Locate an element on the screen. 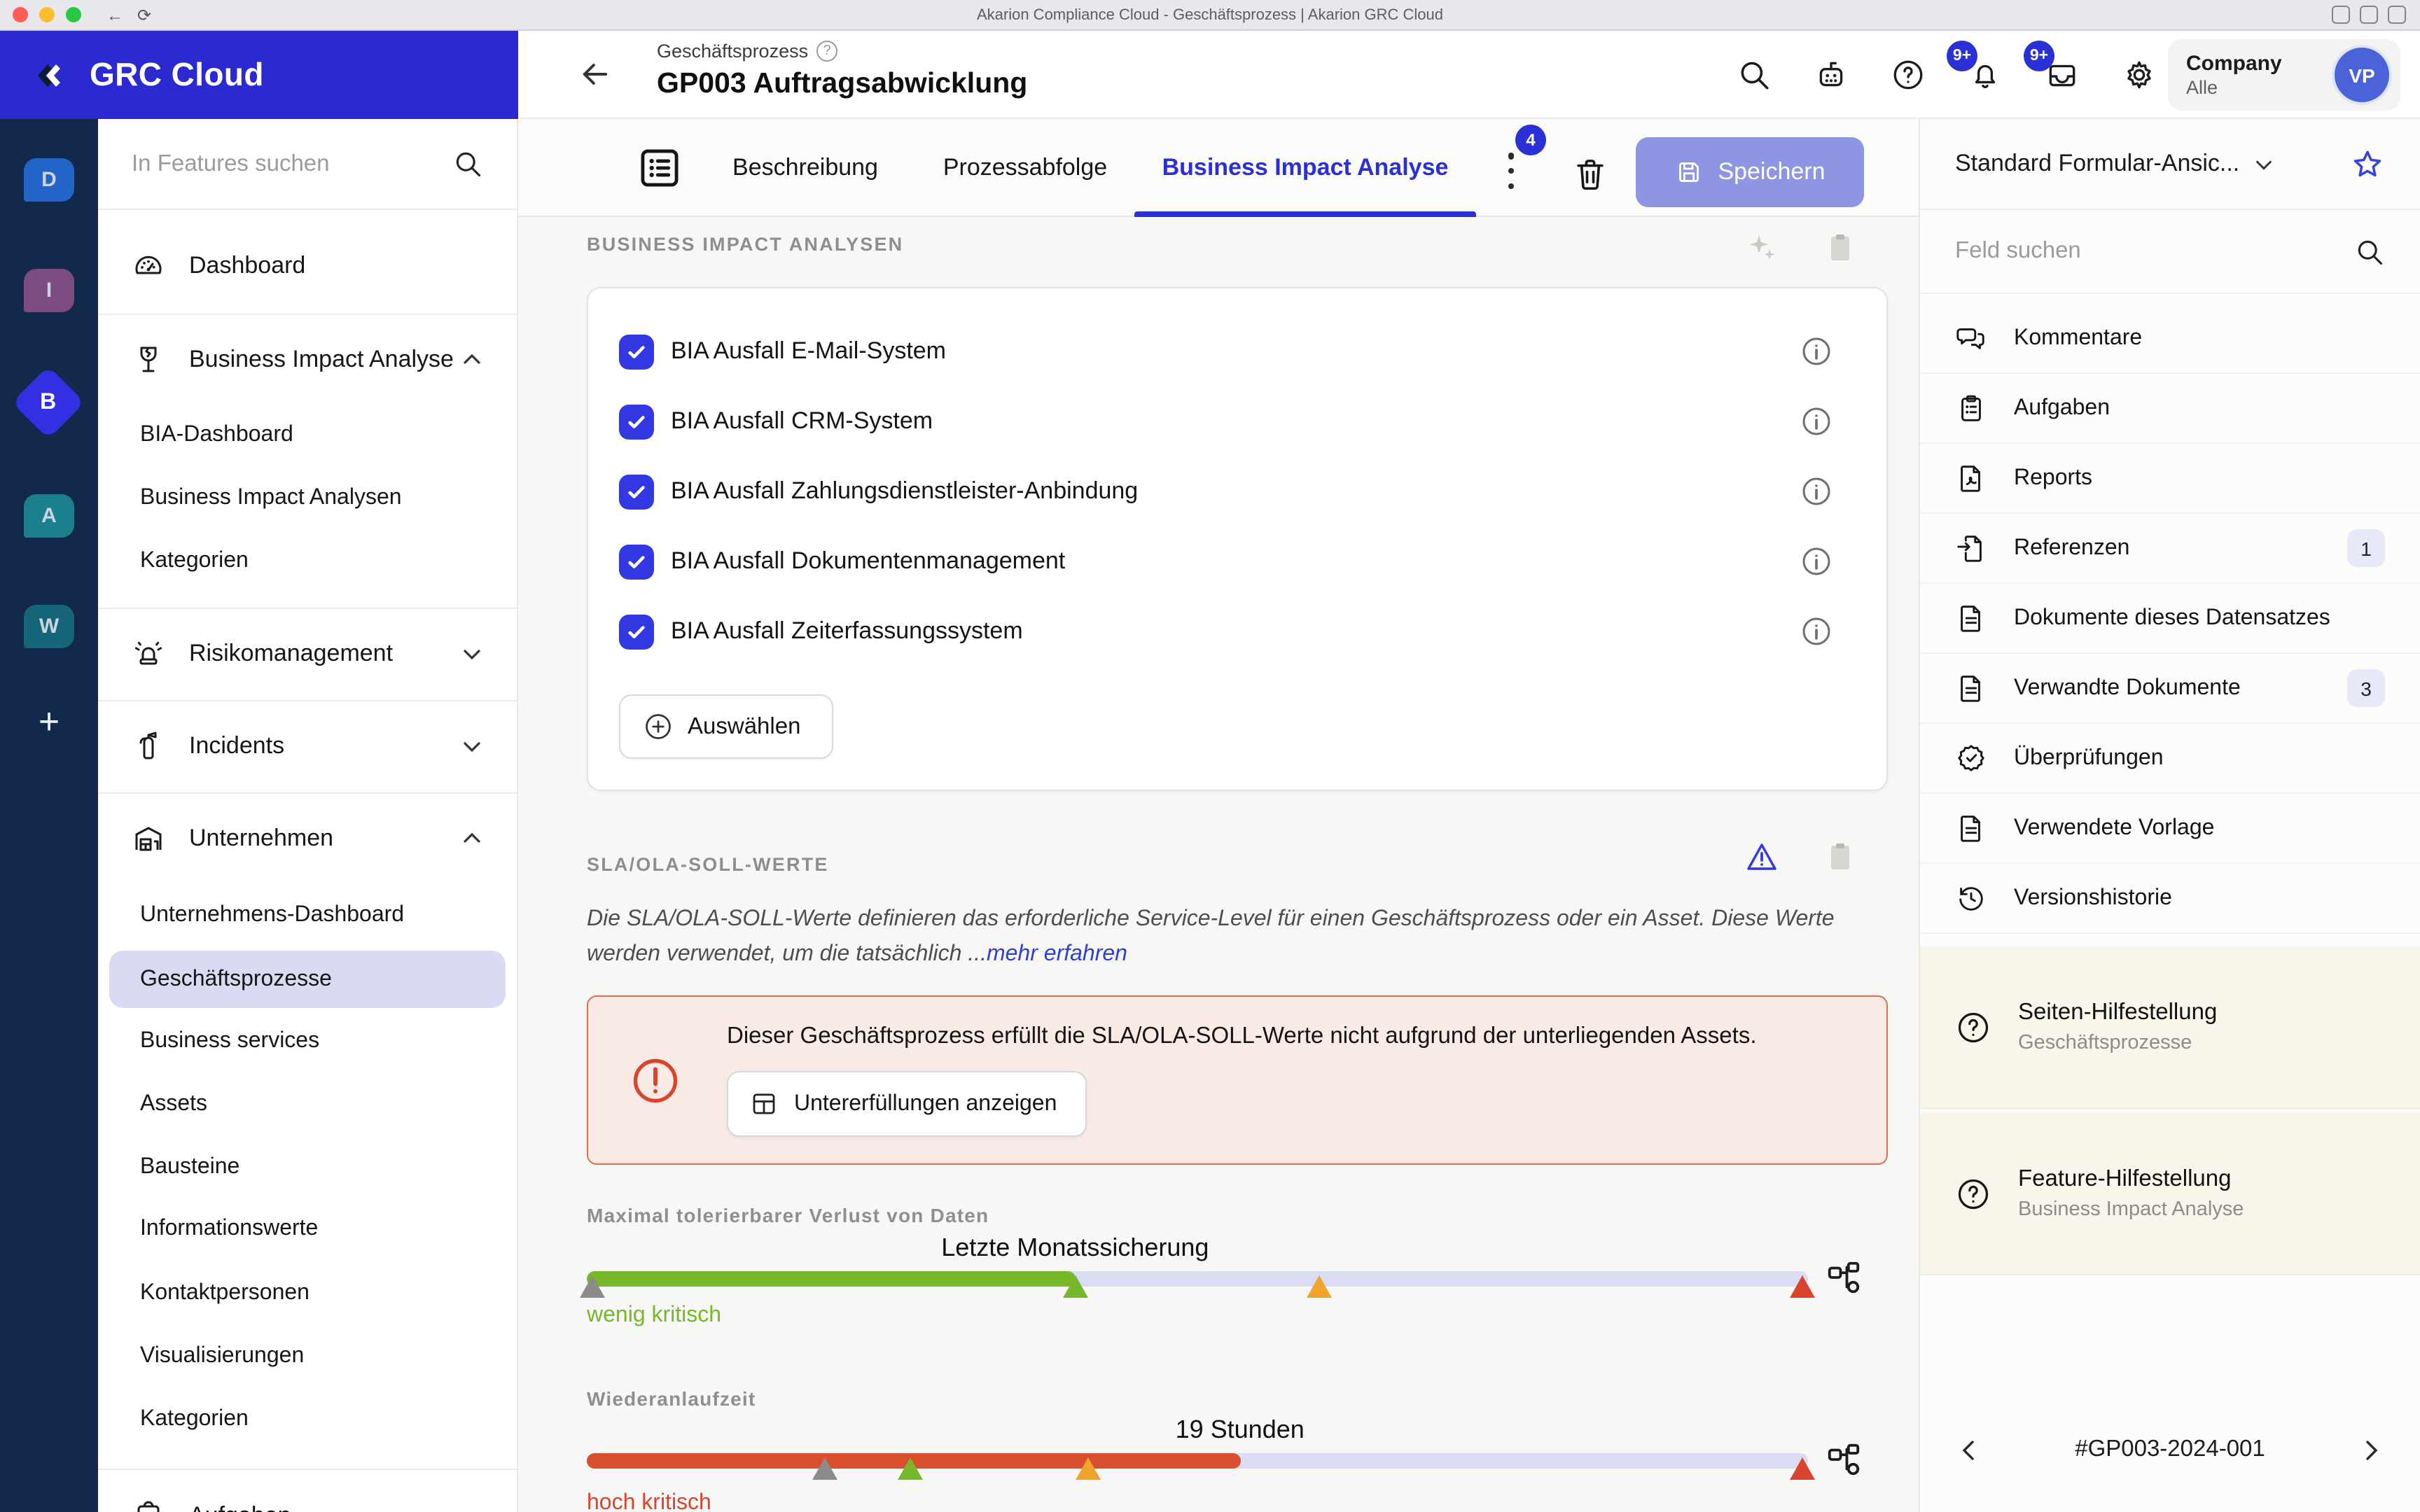  sidebar-item-kategorien-unternehmen: Kategorien is located at coordinates (307, 1420).